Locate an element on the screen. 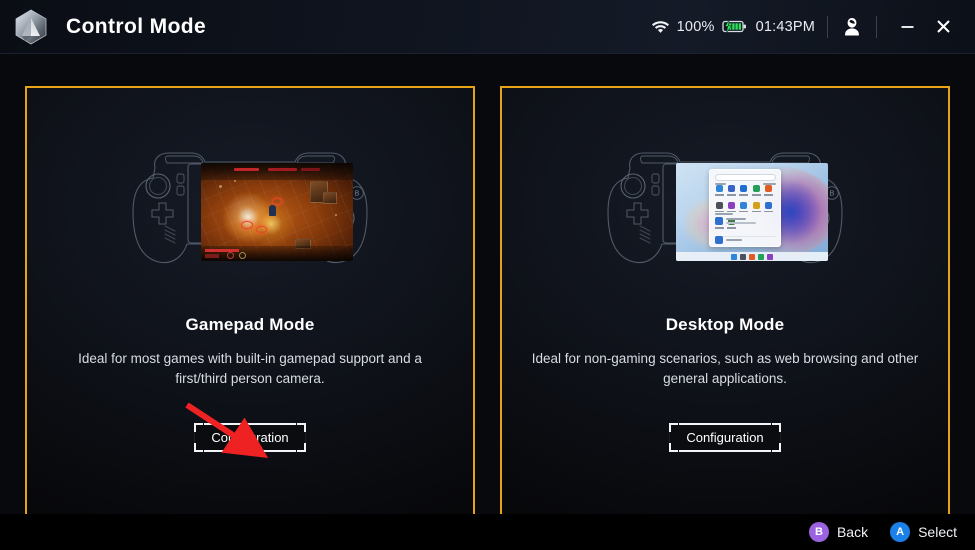 The height and width of the screenshot is (550, 975). button-a-icon: A is located at coordinates (900, 532).